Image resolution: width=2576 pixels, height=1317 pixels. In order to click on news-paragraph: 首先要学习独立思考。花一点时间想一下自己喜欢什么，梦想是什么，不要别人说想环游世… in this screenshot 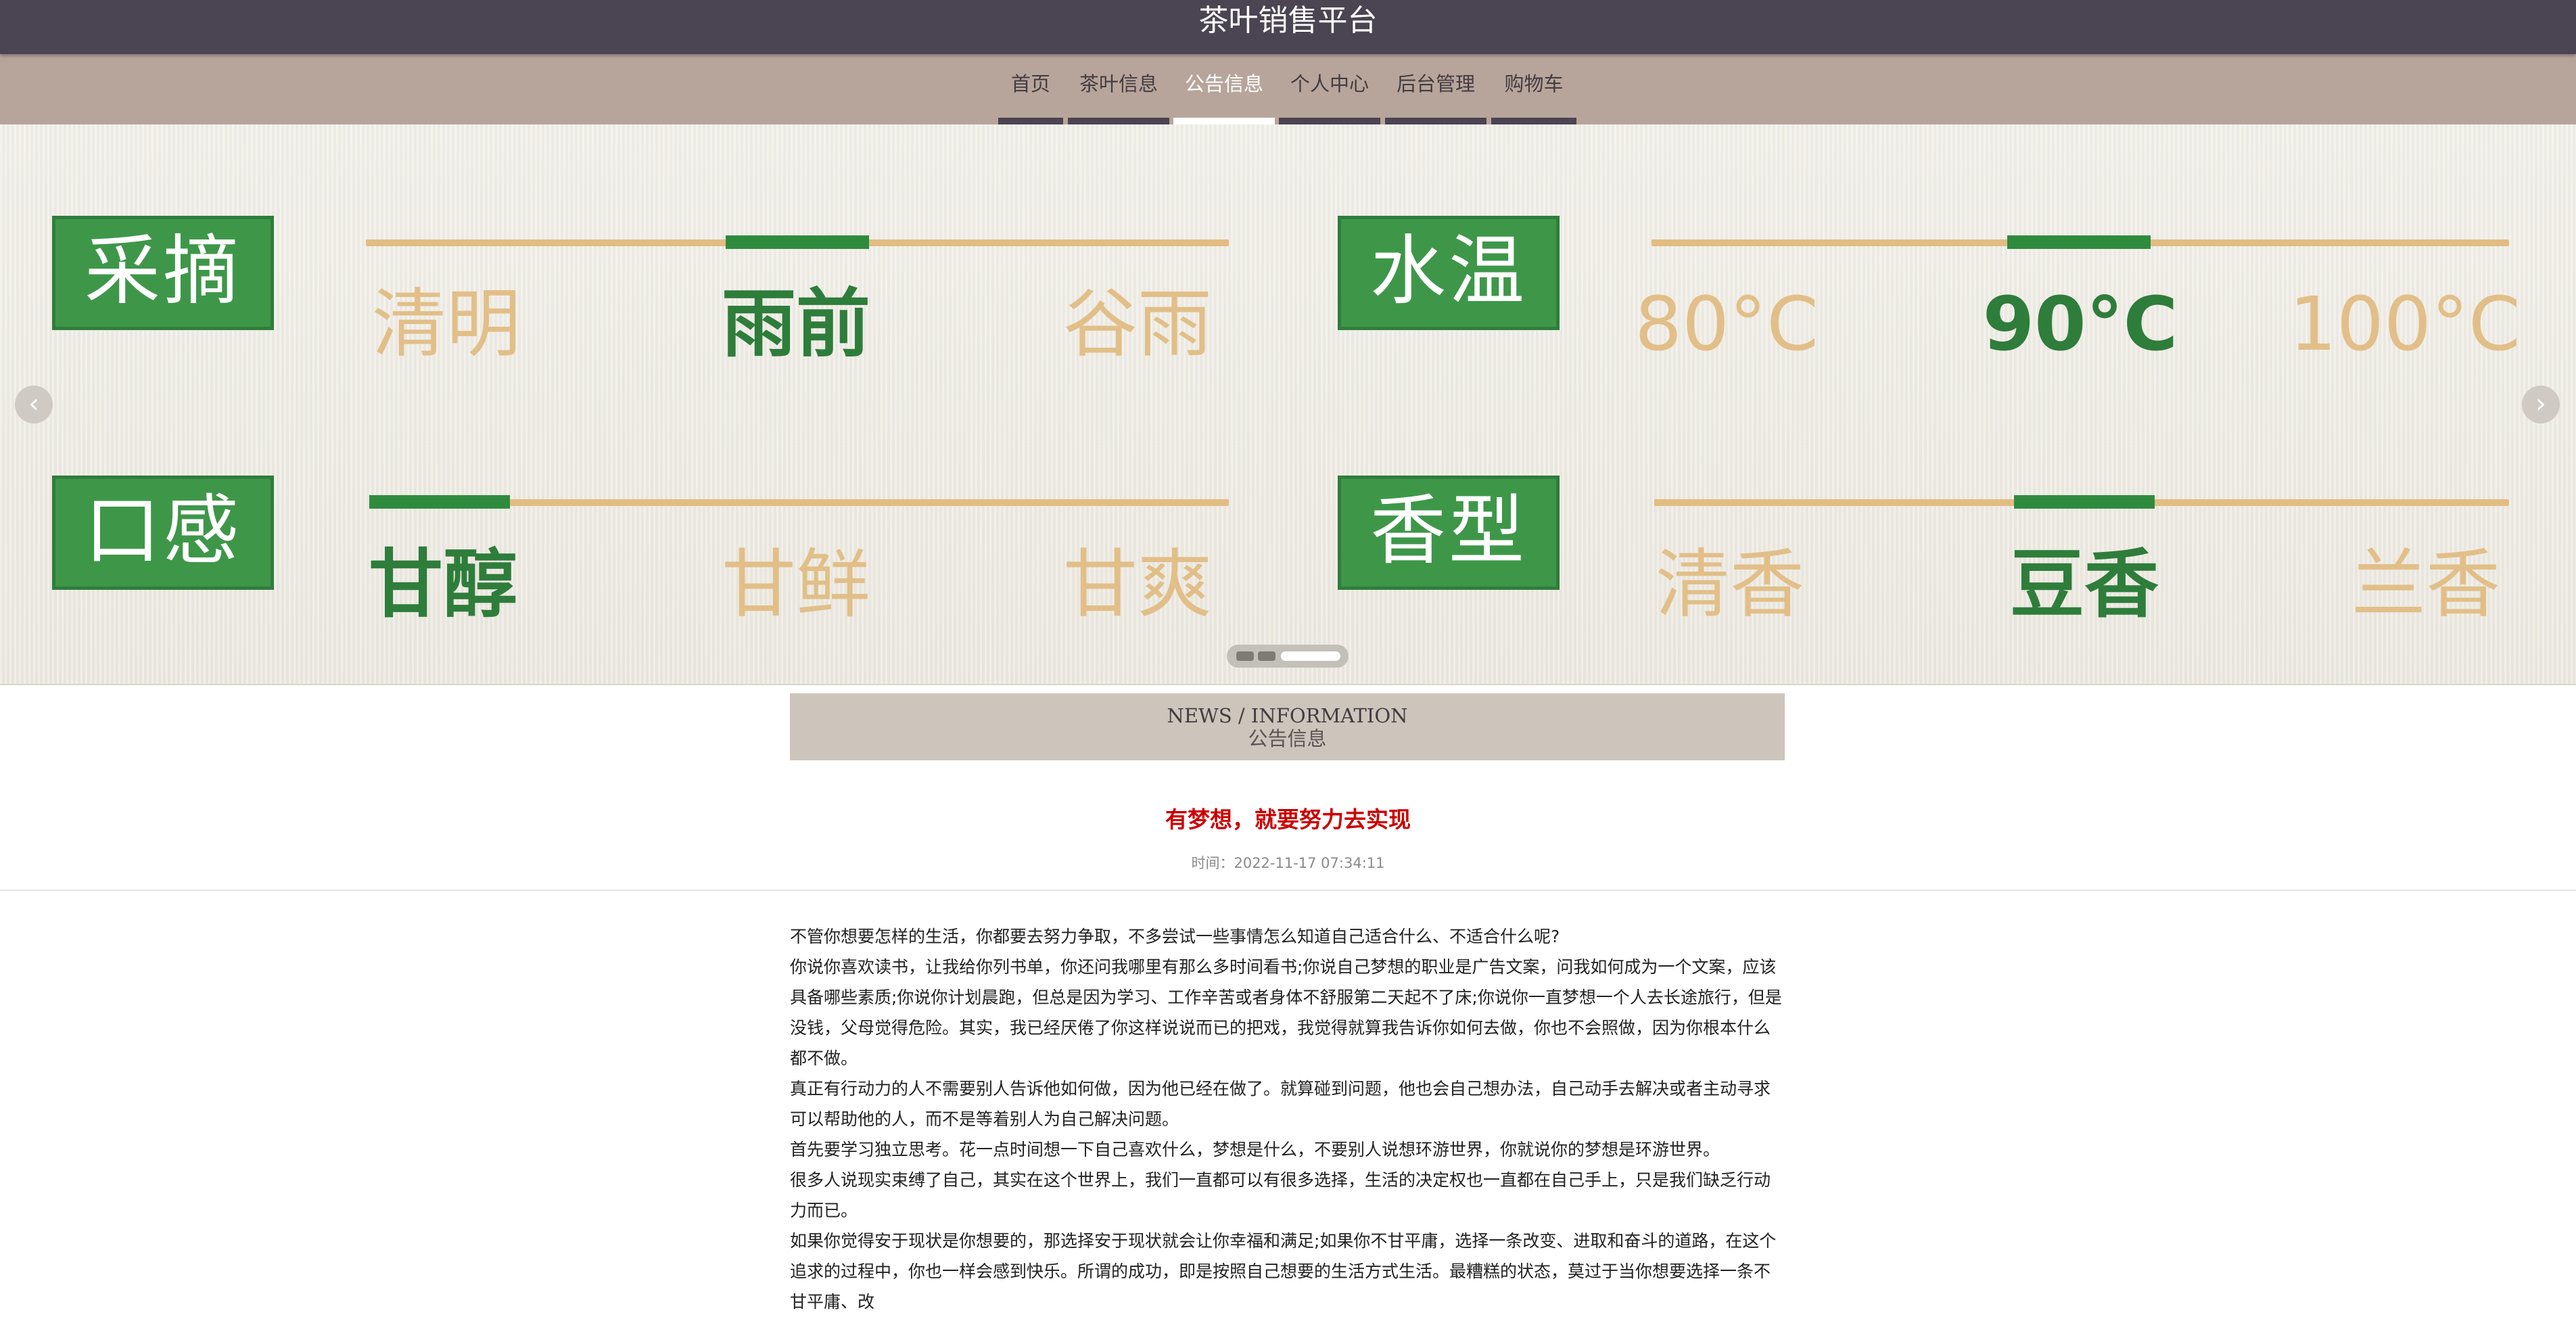, I will do `click(1255, 1149)`.